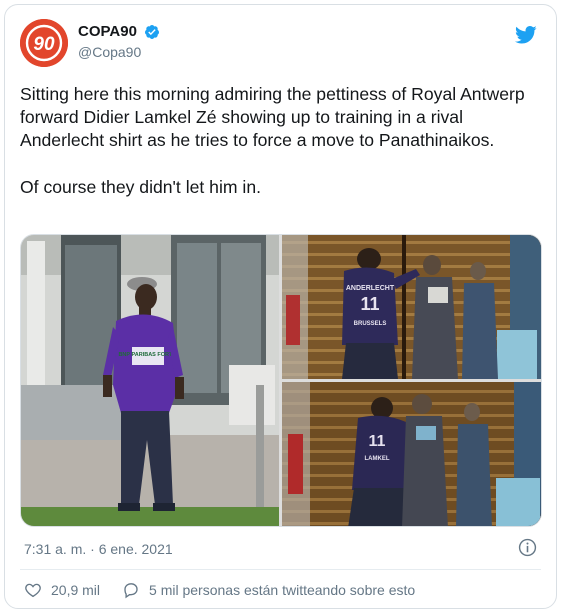  What do you see at coordinates (33, 590) in the screenshot?
I see `heart-icon` at bounding box center [33, 590].